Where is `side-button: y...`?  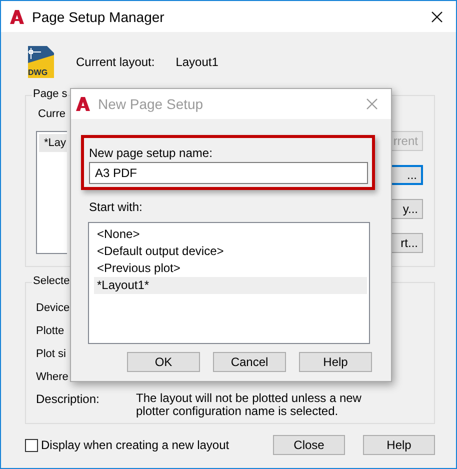
side-button: y... is located at coordinates (406, 209).